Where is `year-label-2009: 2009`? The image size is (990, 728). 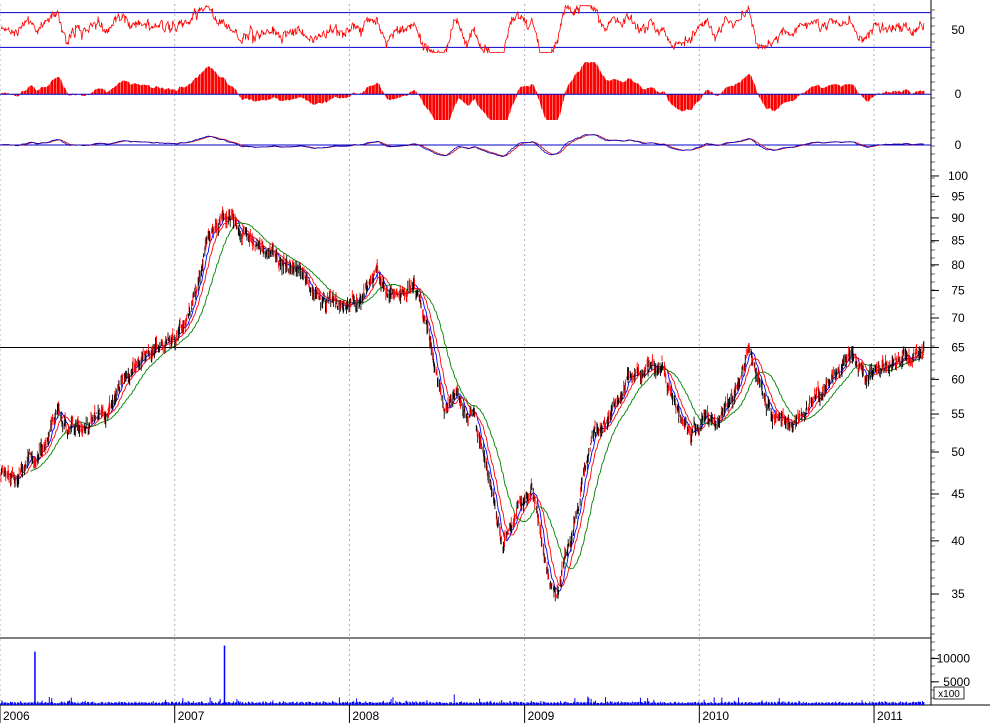 year-label-2009: 2009 is located at coordinates (541, 716).